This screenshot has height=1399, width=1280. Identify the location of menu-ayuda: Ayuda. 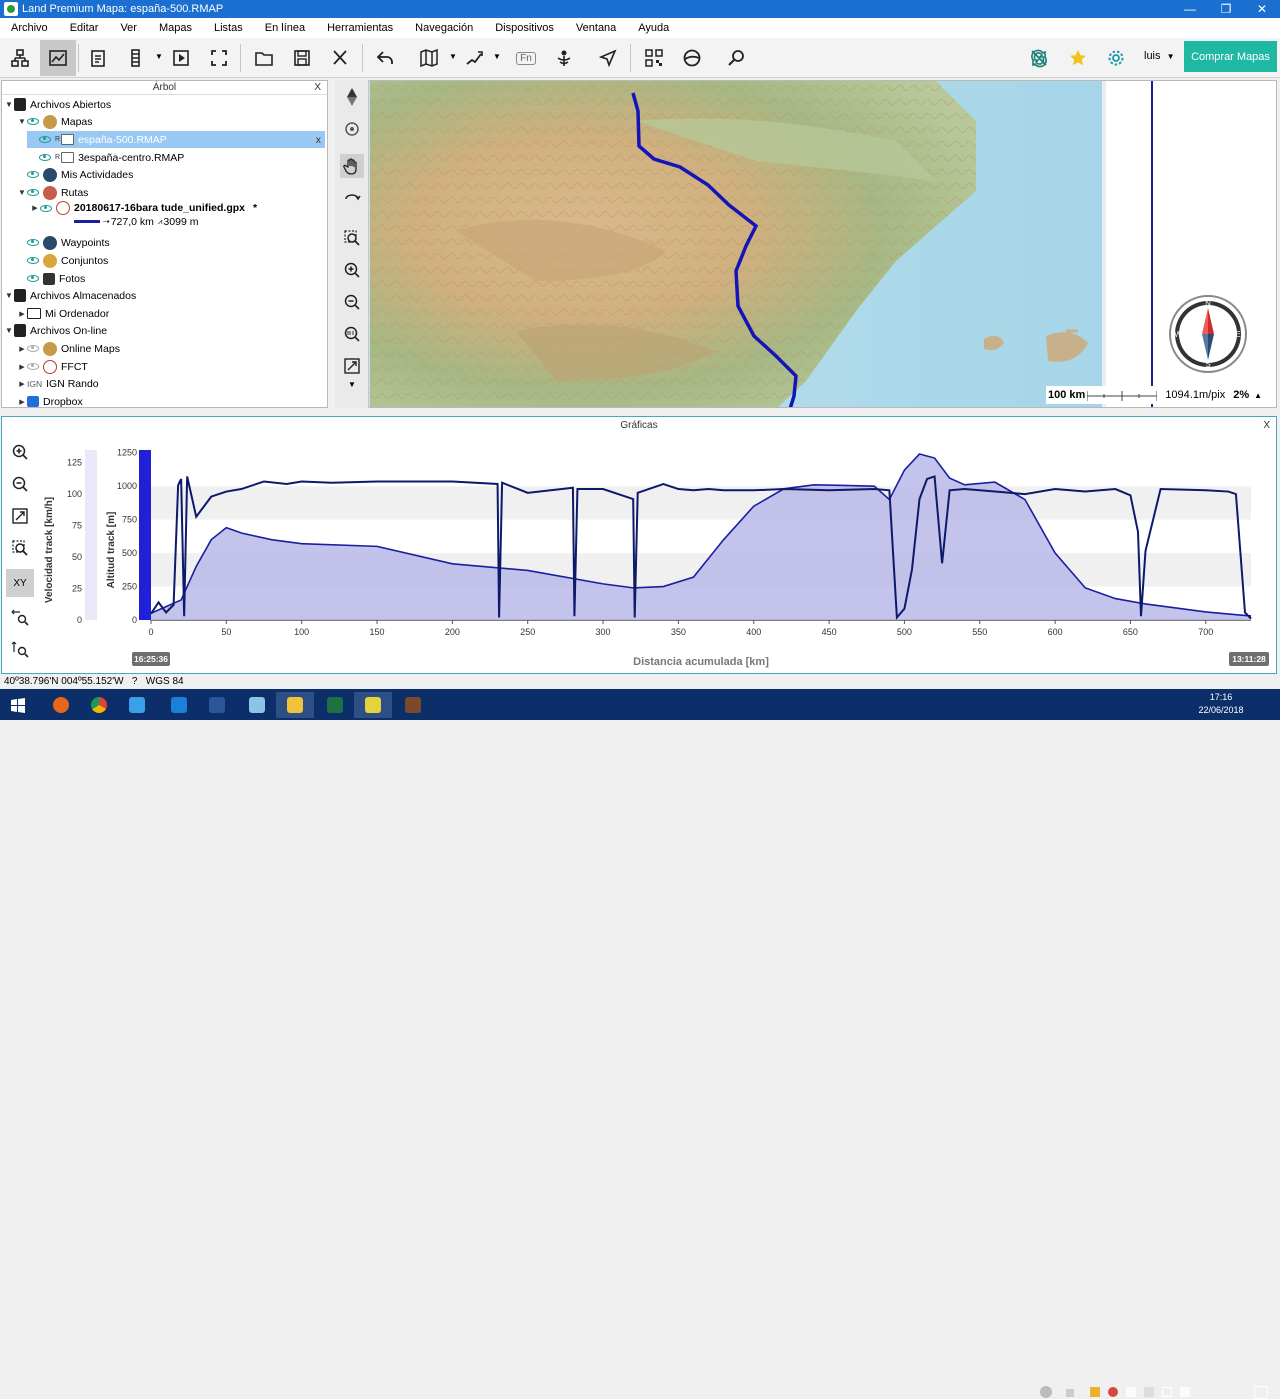
(653, 28).